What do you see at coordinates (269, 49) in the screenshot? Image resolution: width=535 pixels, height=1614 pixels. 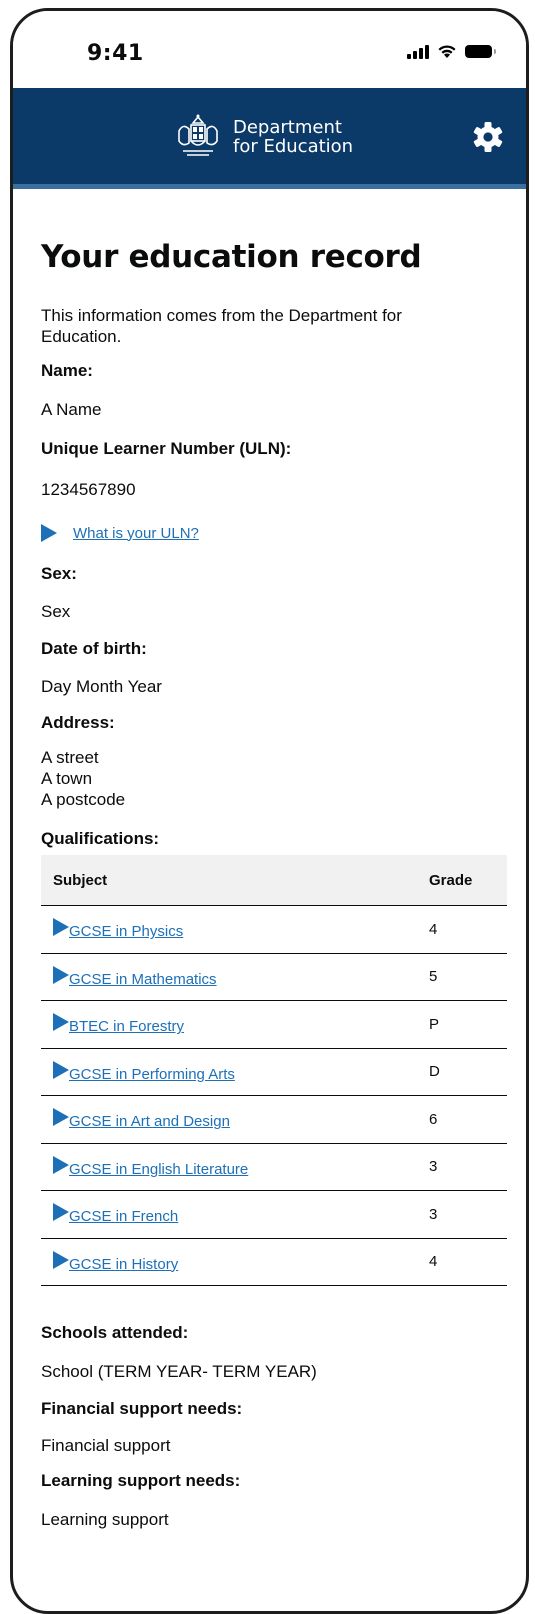 I see `status-bar: 9:41` at bounding box center [269, 49].